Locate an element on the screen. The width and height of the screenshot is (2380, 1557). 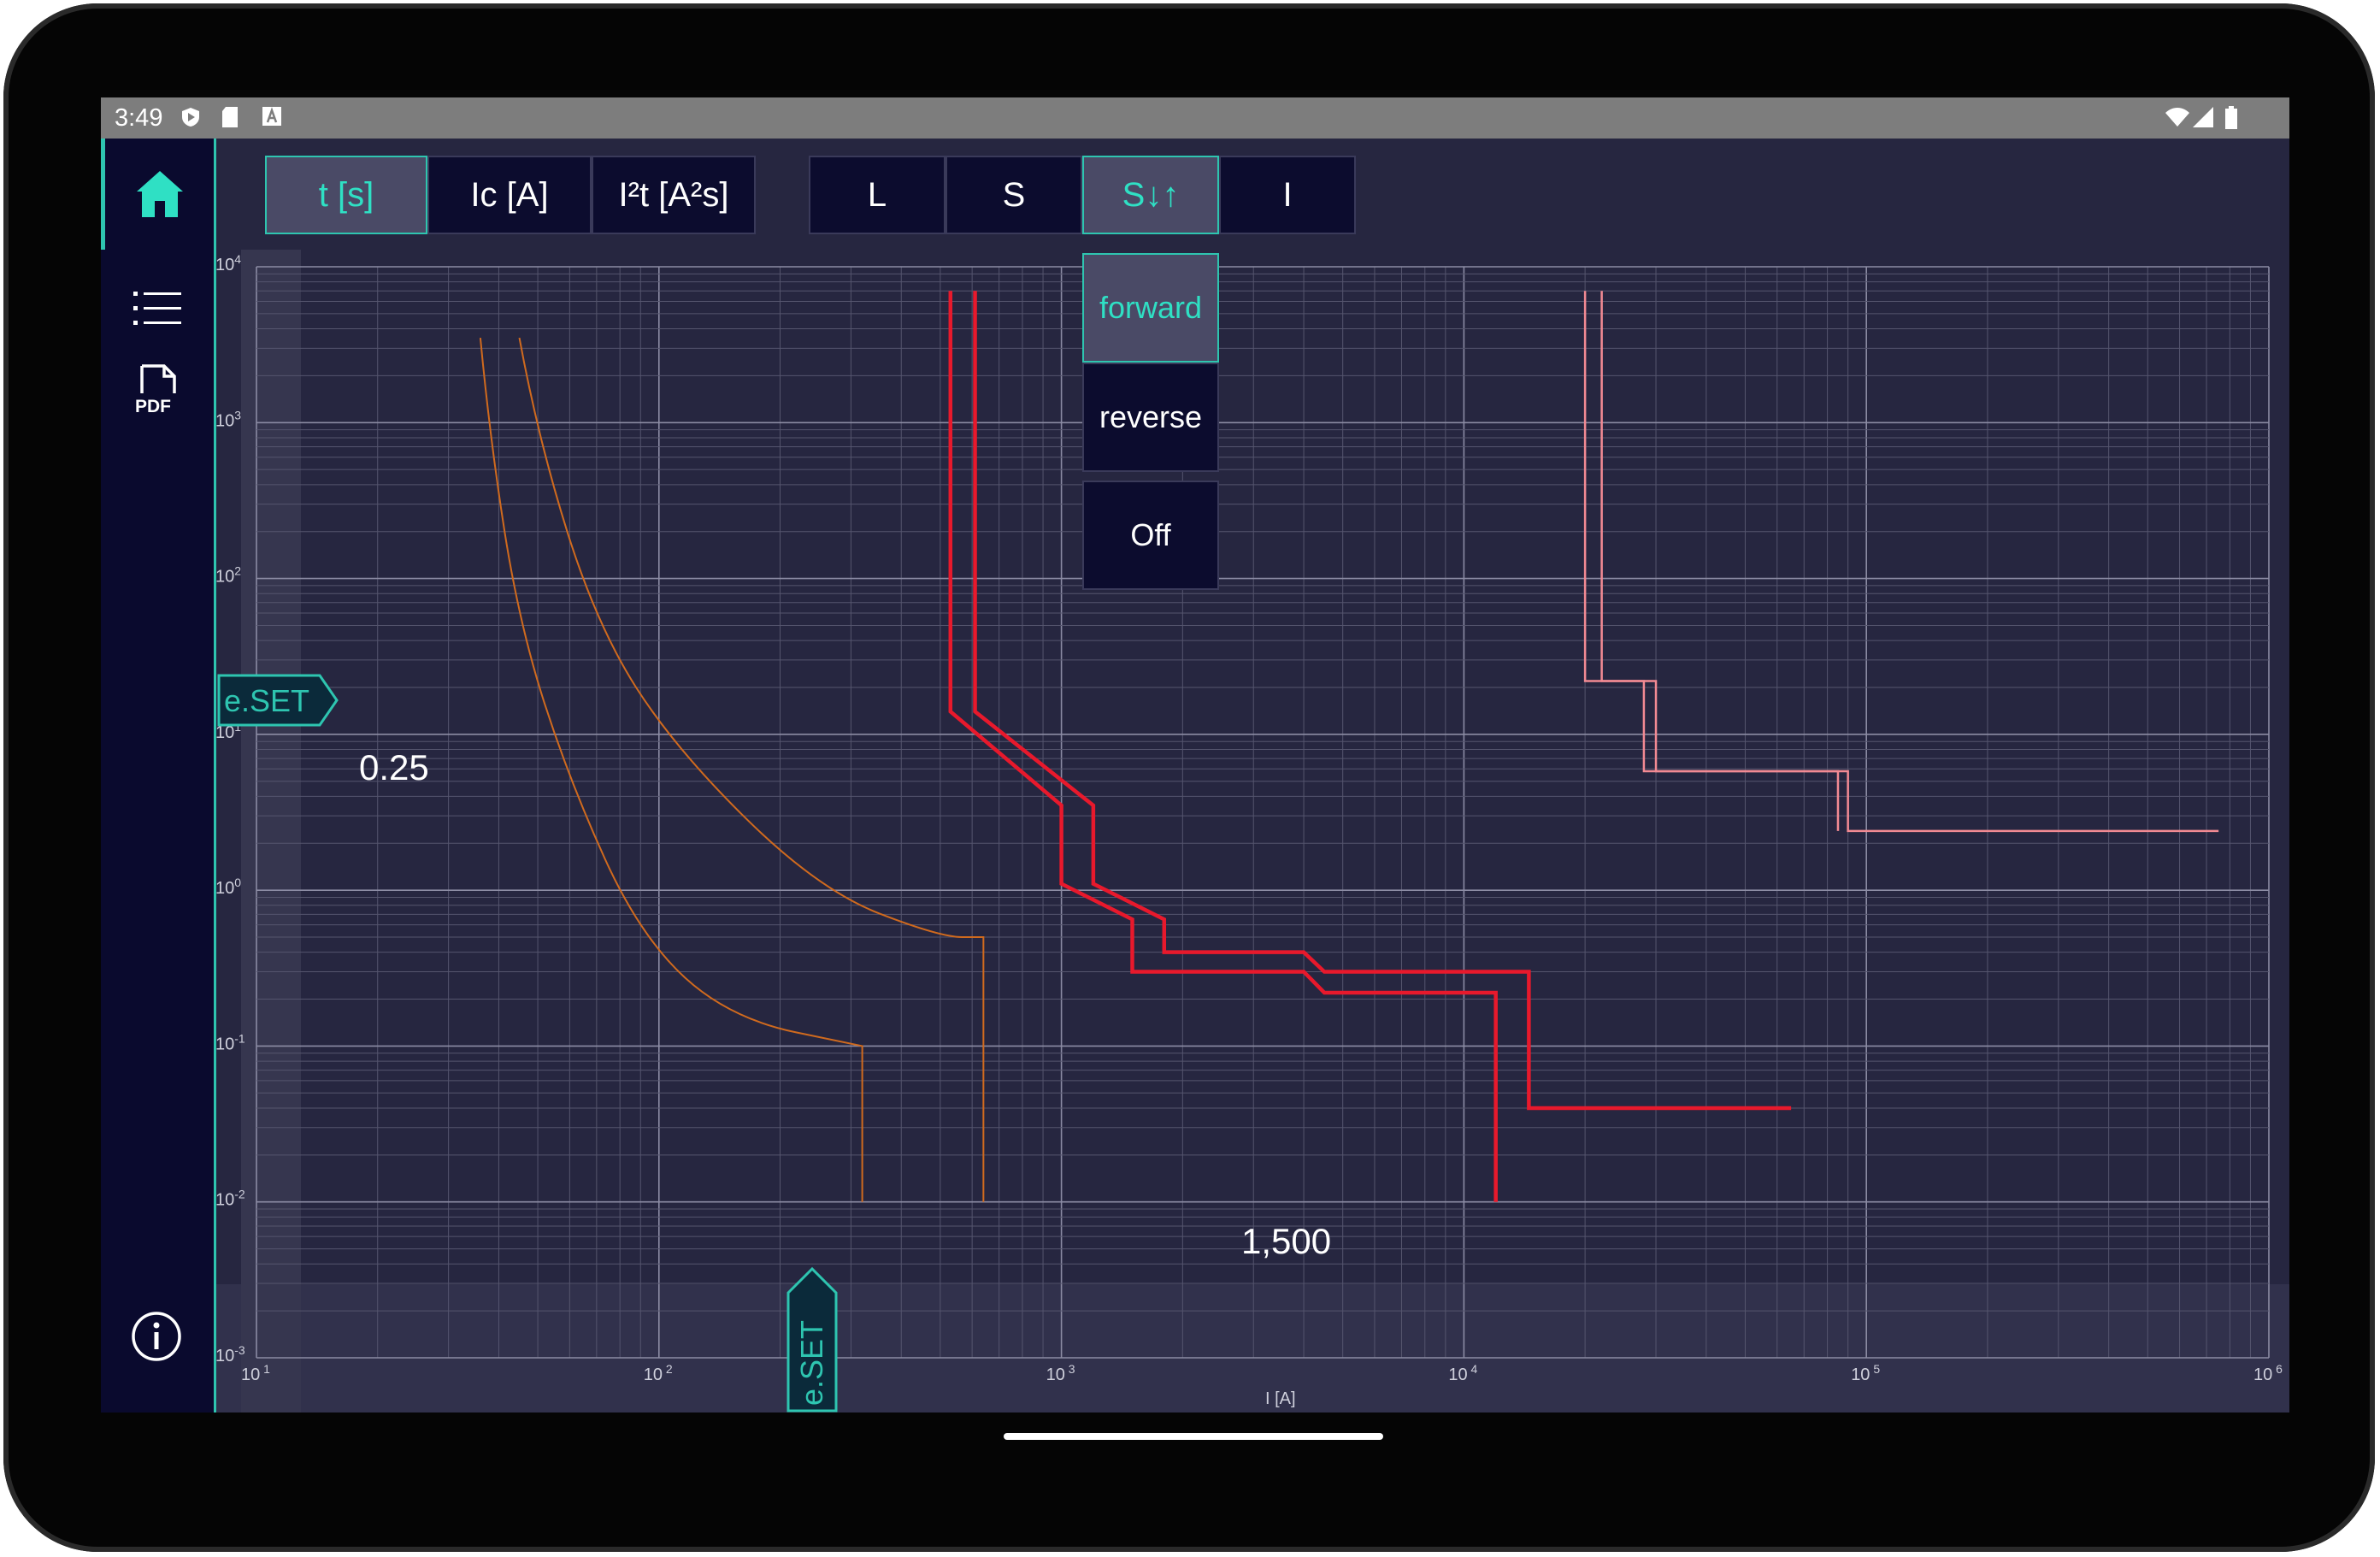
y-axis-band is located at coordinates (271, 831).